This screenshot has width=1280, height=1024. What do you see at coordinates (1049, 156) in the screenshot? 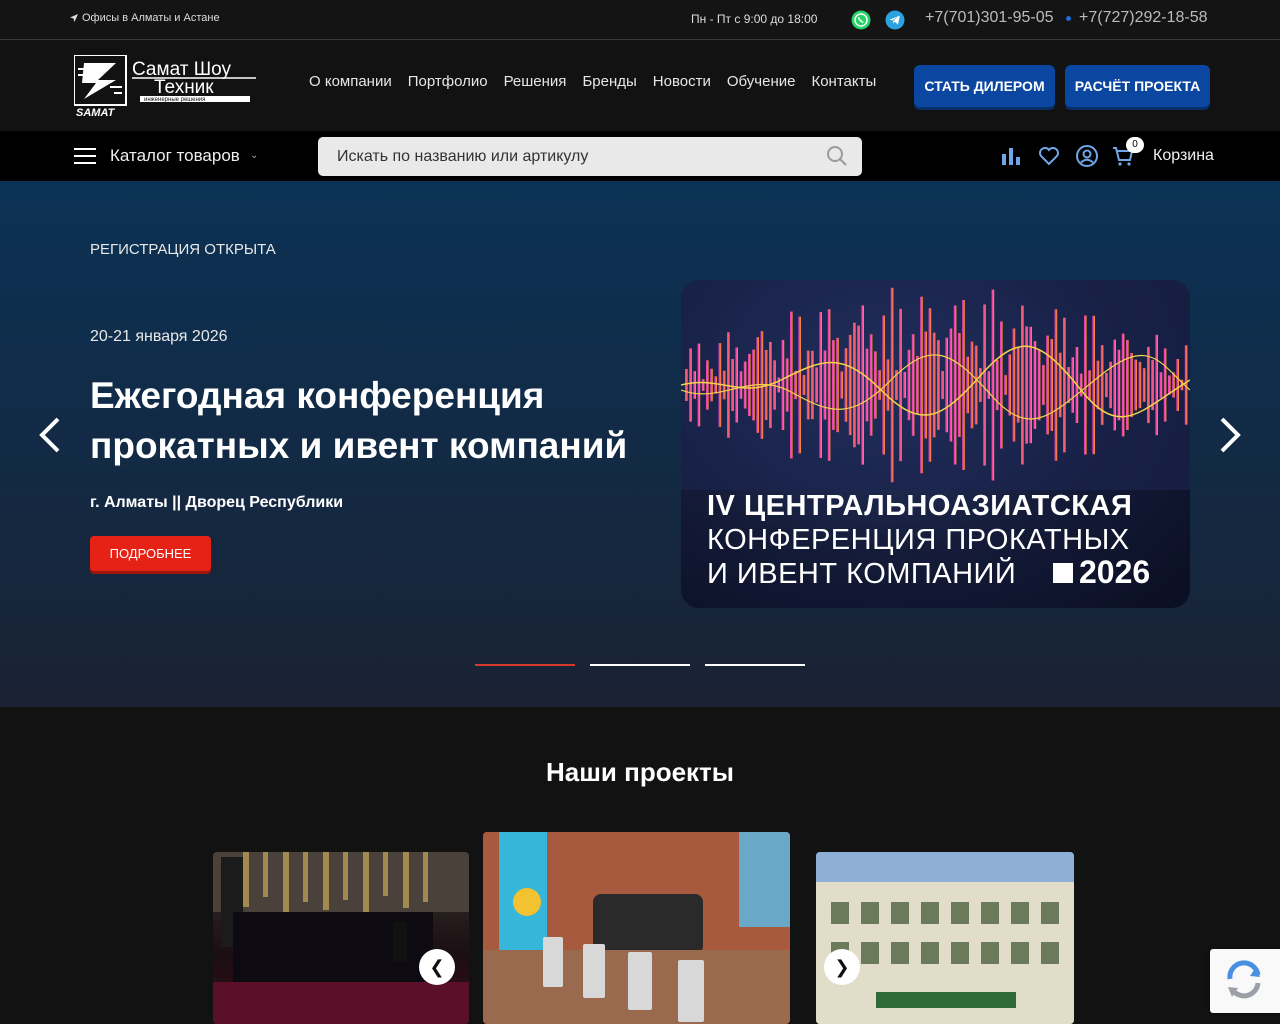
I see `favorites-heart-icon` at bounding box center [1049, 156].